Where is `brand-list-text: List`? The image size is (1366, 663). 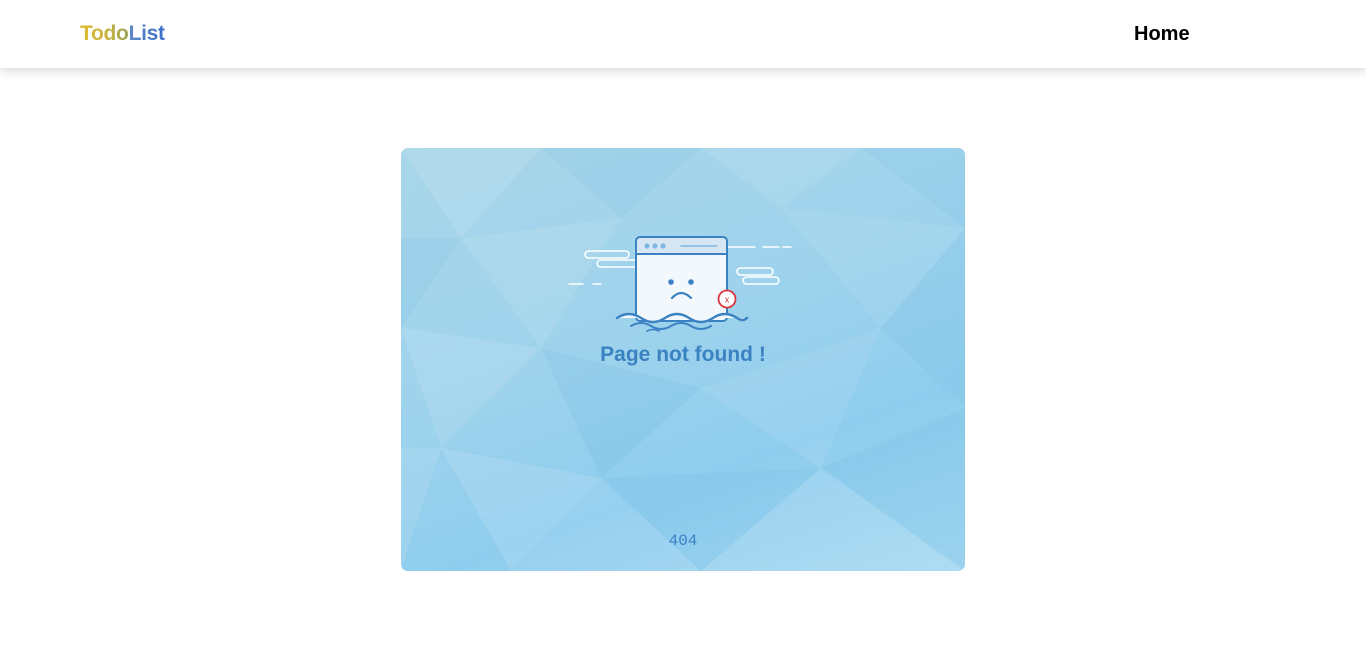 brand-list-text: List is located at coordinates (146, 33).